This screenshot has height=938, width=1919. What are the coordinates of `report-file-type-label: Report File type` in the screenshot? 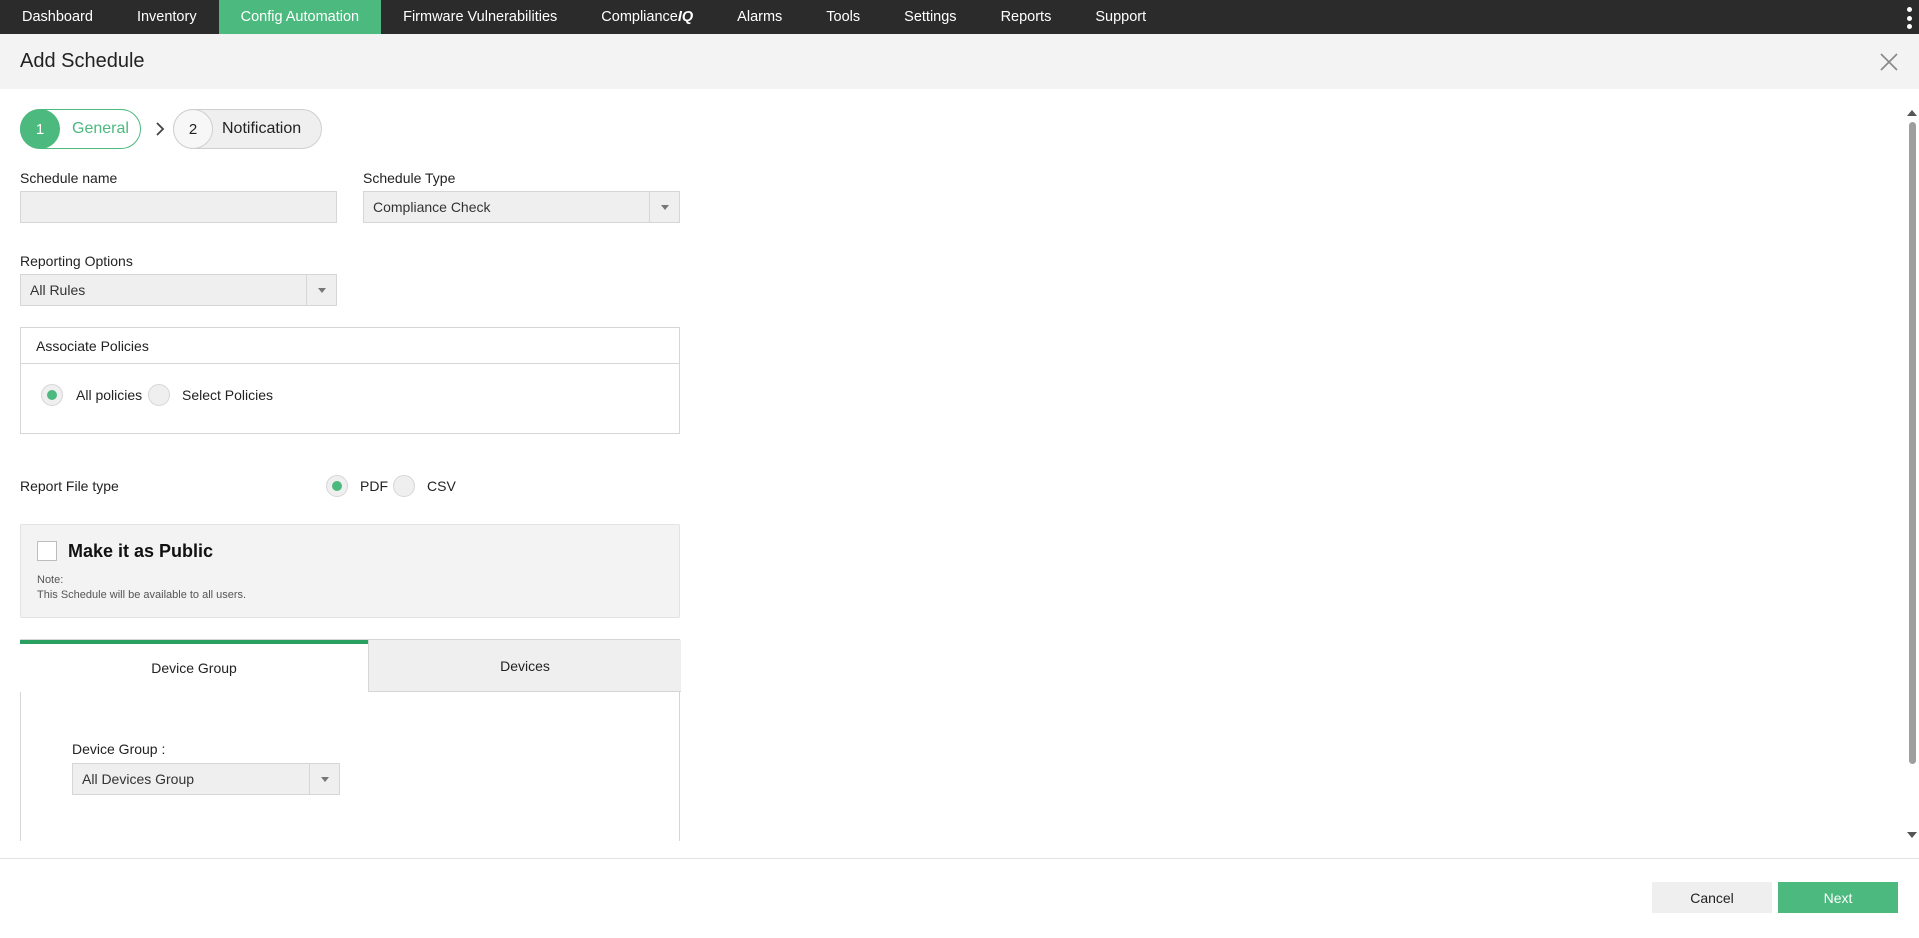 It's located at (69, 486).